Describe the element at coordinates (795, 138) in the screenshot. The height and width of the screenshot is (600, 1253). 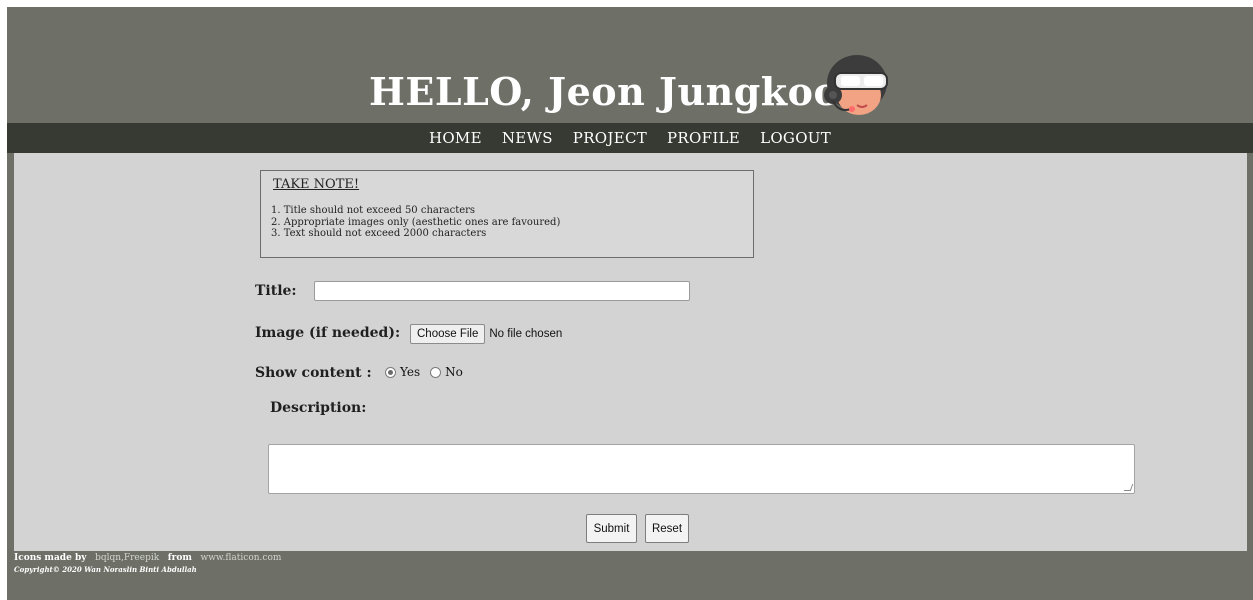
I see `nav-logout: LOGOUT` at that location.